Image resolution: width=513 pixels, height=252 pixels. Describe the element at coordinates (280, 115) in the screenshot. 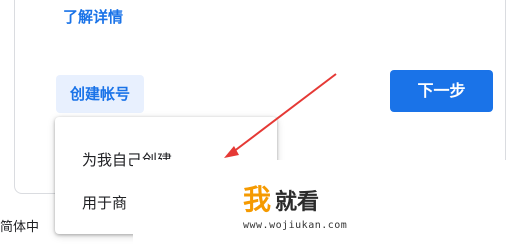

I see `annotation-arrow-icon` at that location.